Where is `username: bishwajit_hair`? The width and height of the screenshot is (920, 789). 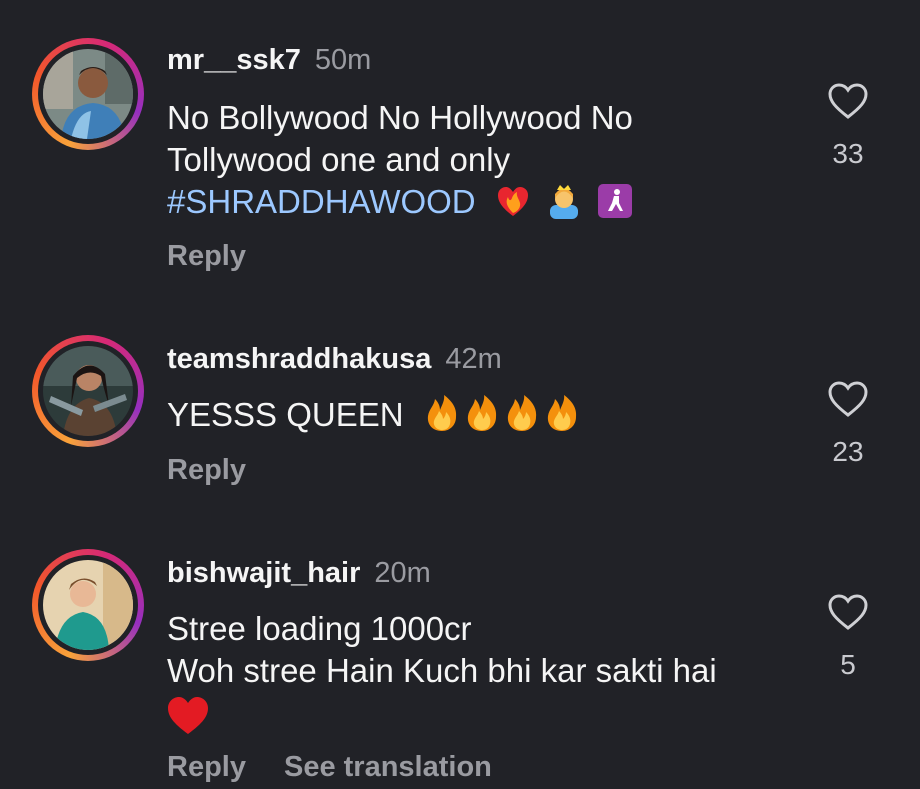
username: bishwajit_hair is located at coordinates (263, 573).